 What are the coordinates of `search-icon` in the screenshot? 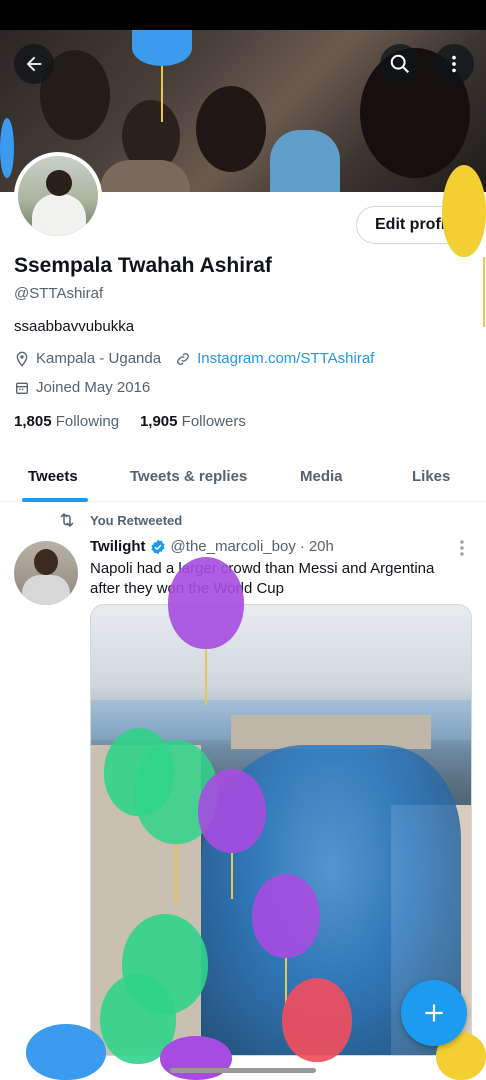 It's located at (400, 64).